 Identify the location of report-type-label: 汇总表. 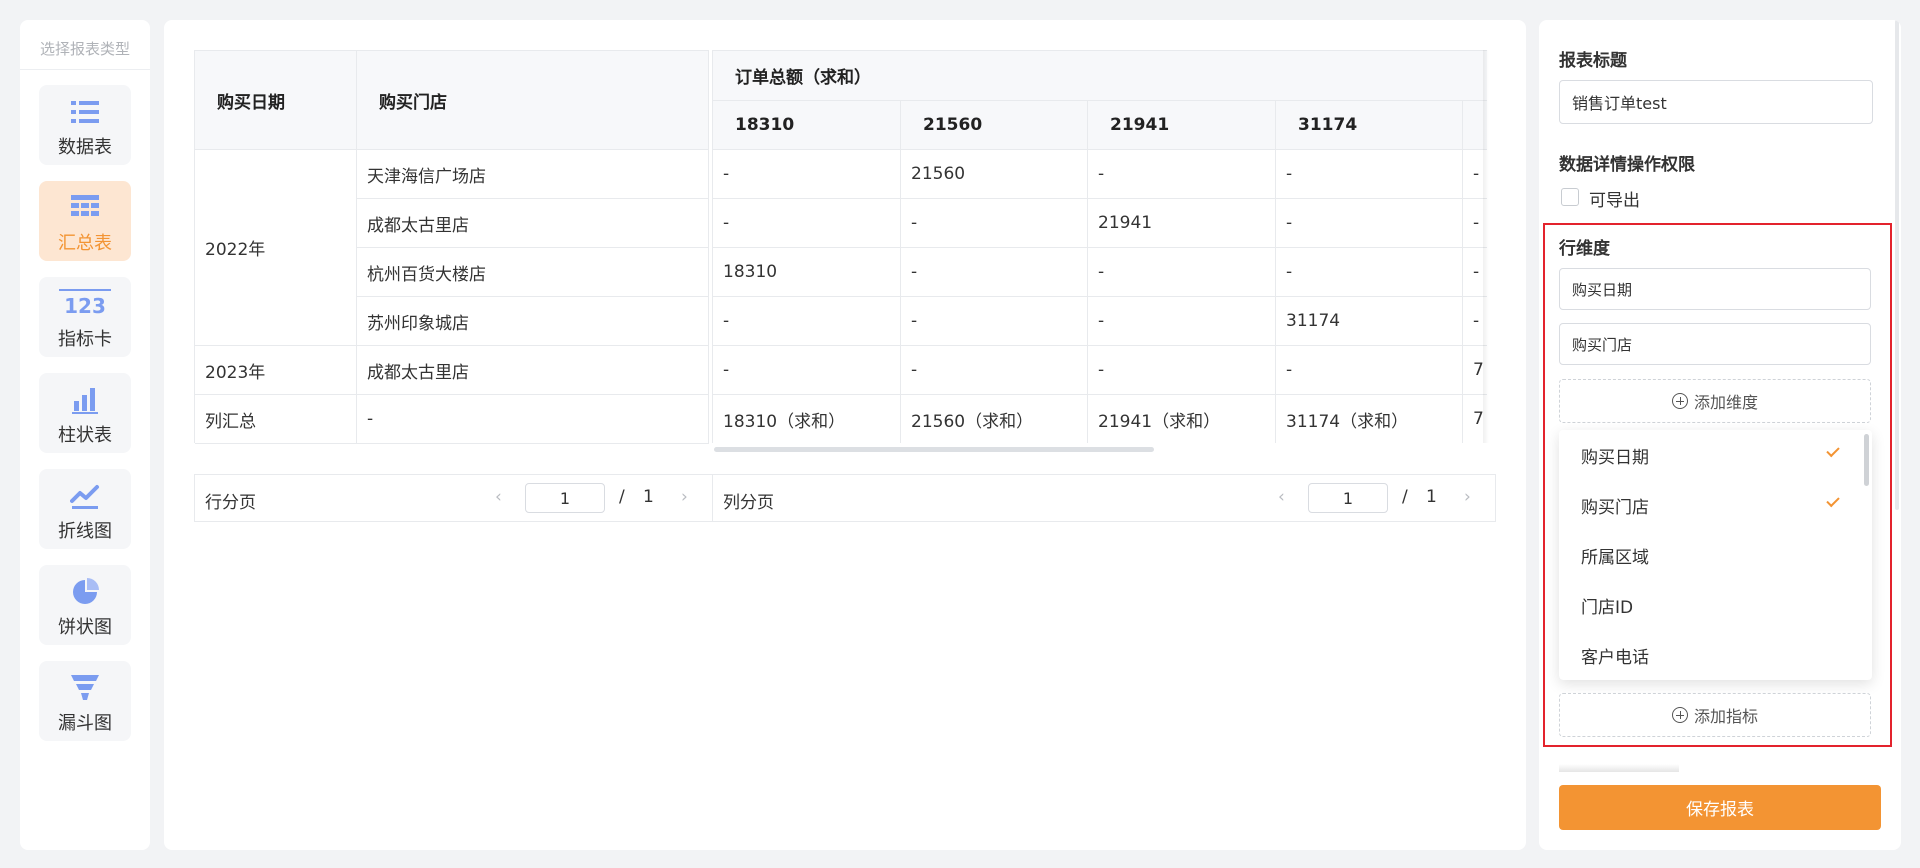
(85, 243).